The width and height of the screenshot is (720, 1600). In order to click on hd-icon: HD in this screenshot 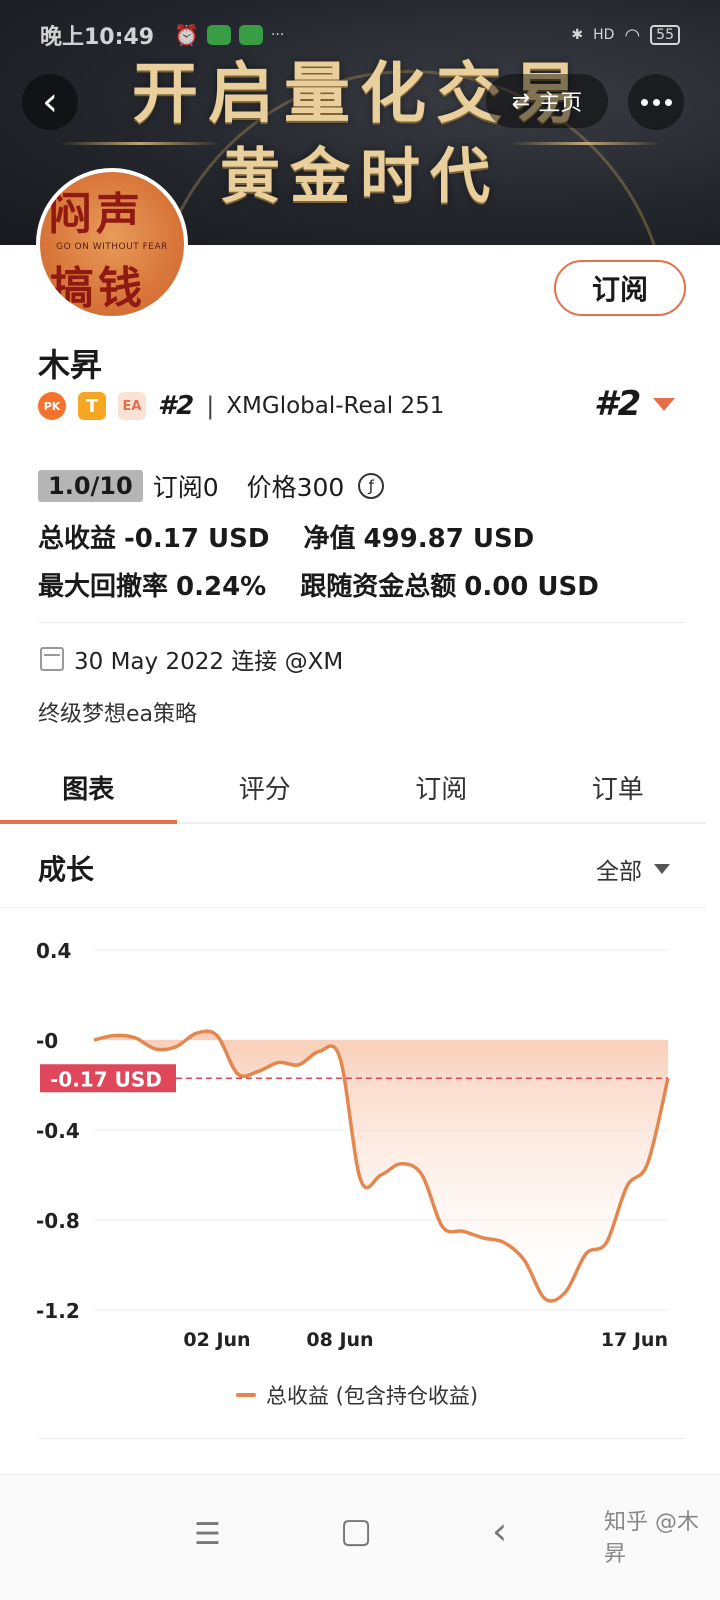, I will do `click(604, 35)`.